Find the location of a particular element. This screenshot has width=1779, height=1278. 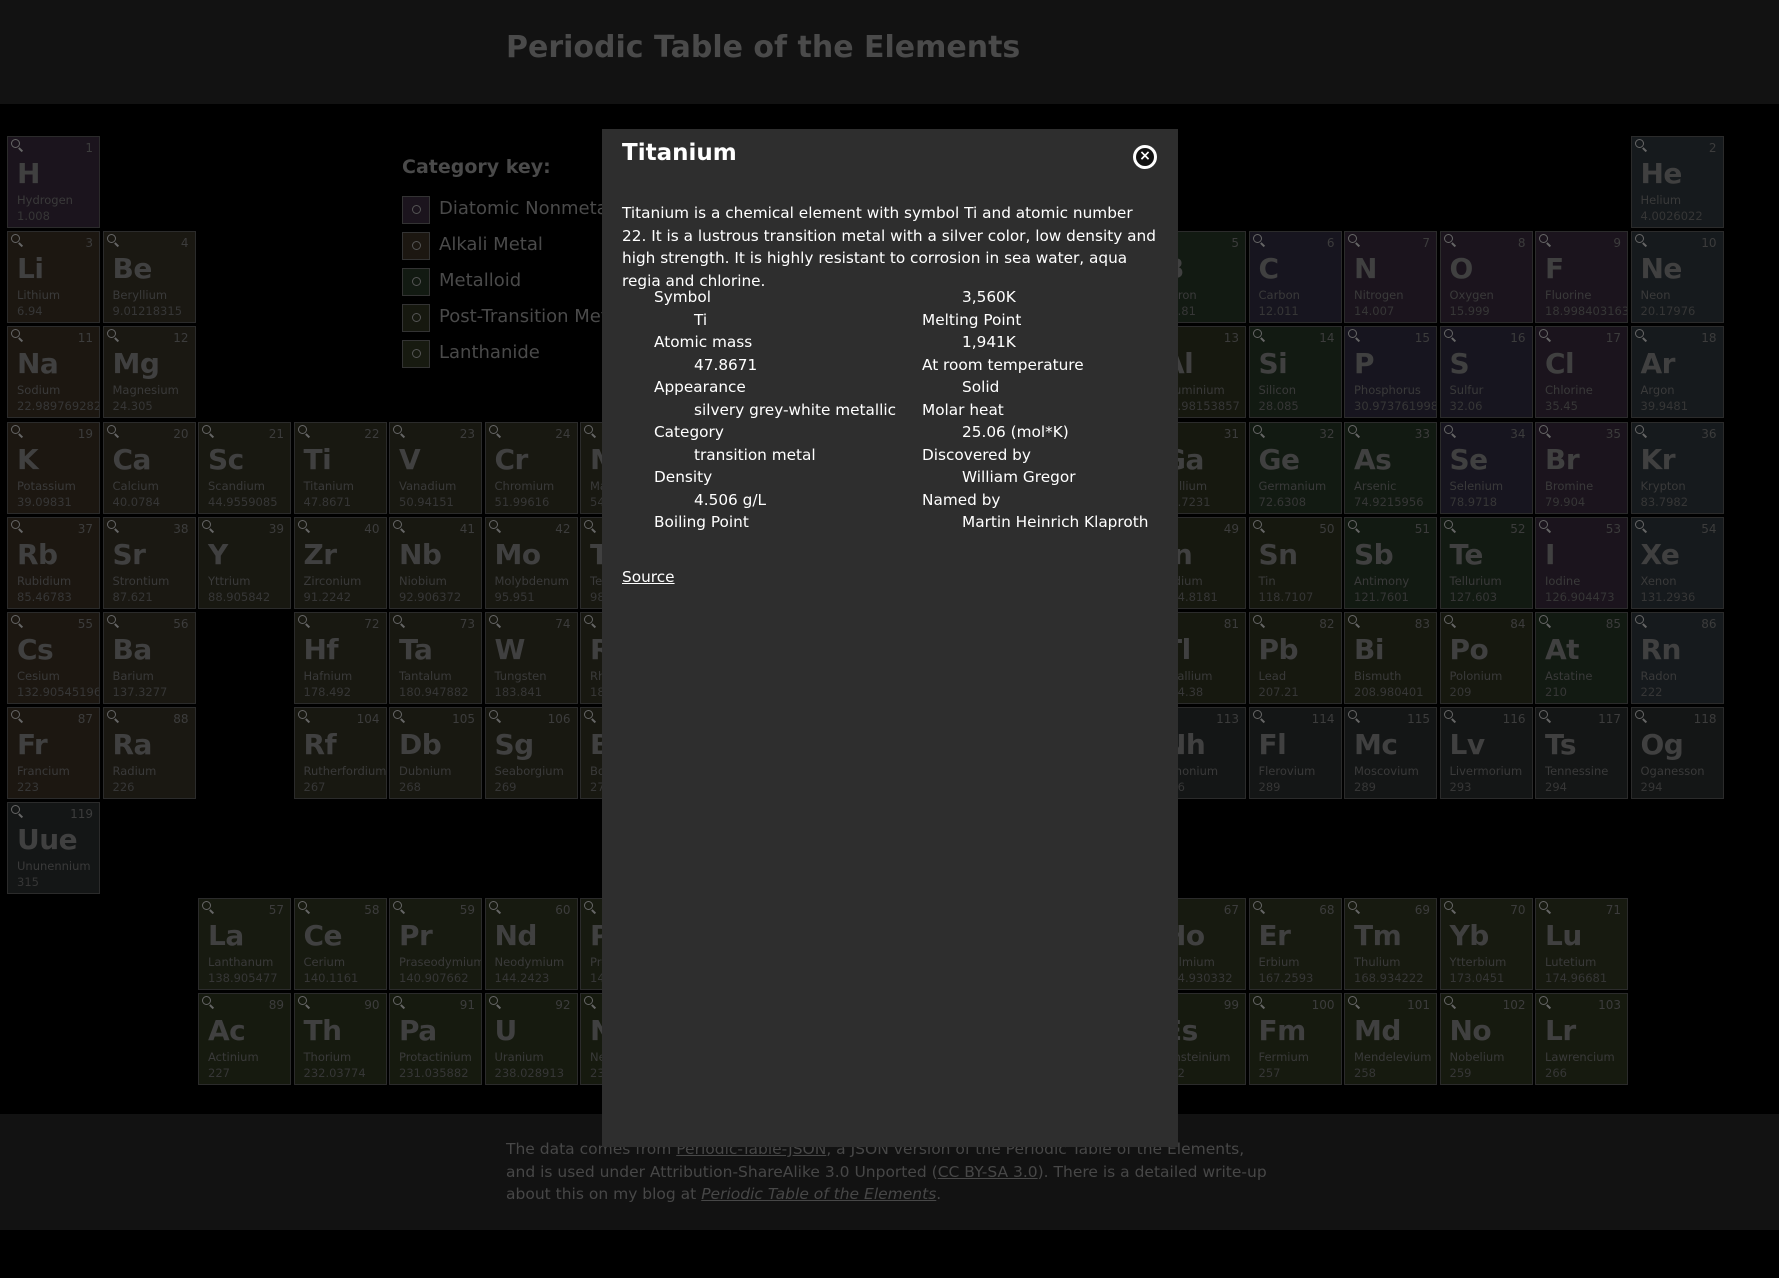

element-cell-ts: 117 Ts Tennessine 294 is located at coordinates (1581, 753).